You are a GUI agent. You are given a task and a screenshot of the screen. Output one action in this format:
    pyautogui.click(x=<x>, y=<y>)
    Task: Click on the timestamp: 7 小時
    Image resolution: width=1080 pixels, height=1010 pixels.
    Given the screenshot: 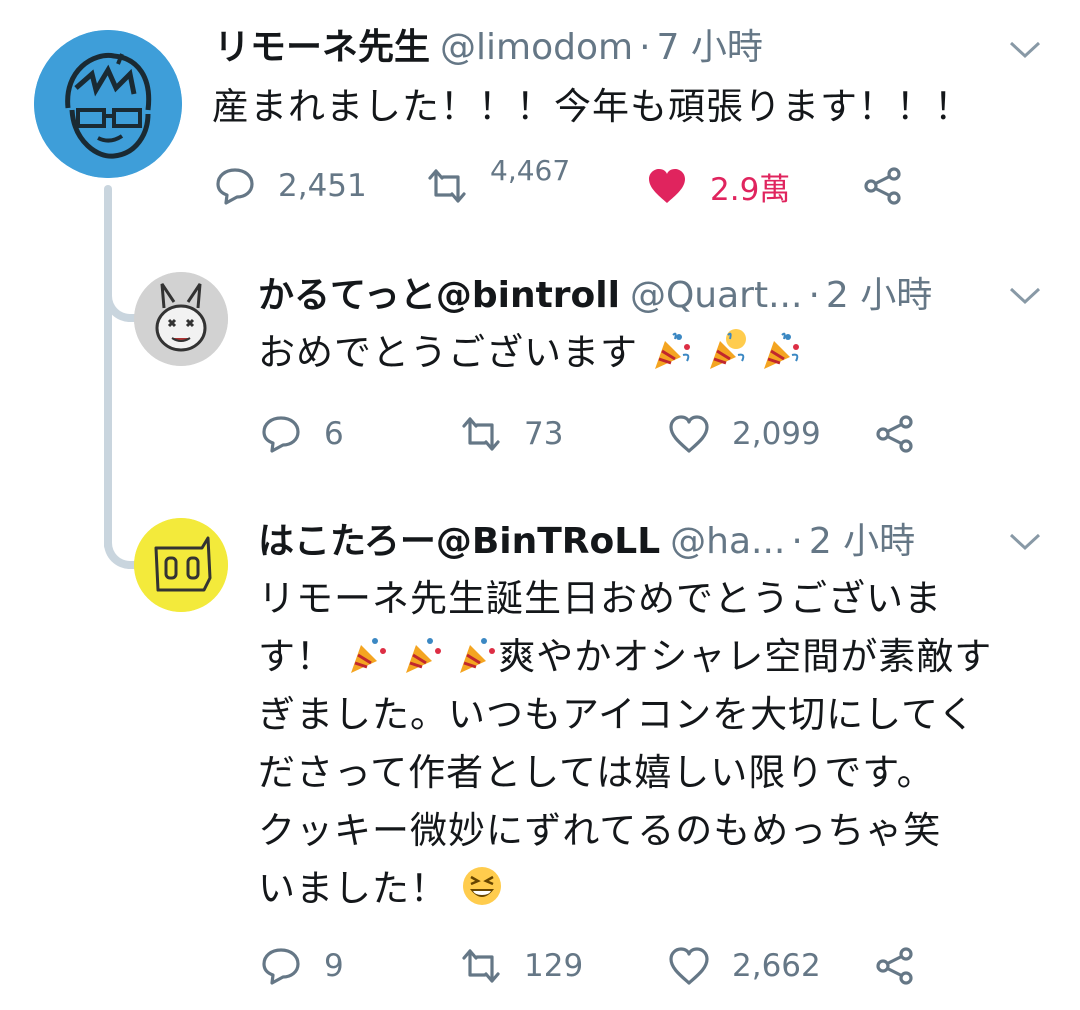 What is the action you would take?
    pyautogui.click(x=710, y=48)
    